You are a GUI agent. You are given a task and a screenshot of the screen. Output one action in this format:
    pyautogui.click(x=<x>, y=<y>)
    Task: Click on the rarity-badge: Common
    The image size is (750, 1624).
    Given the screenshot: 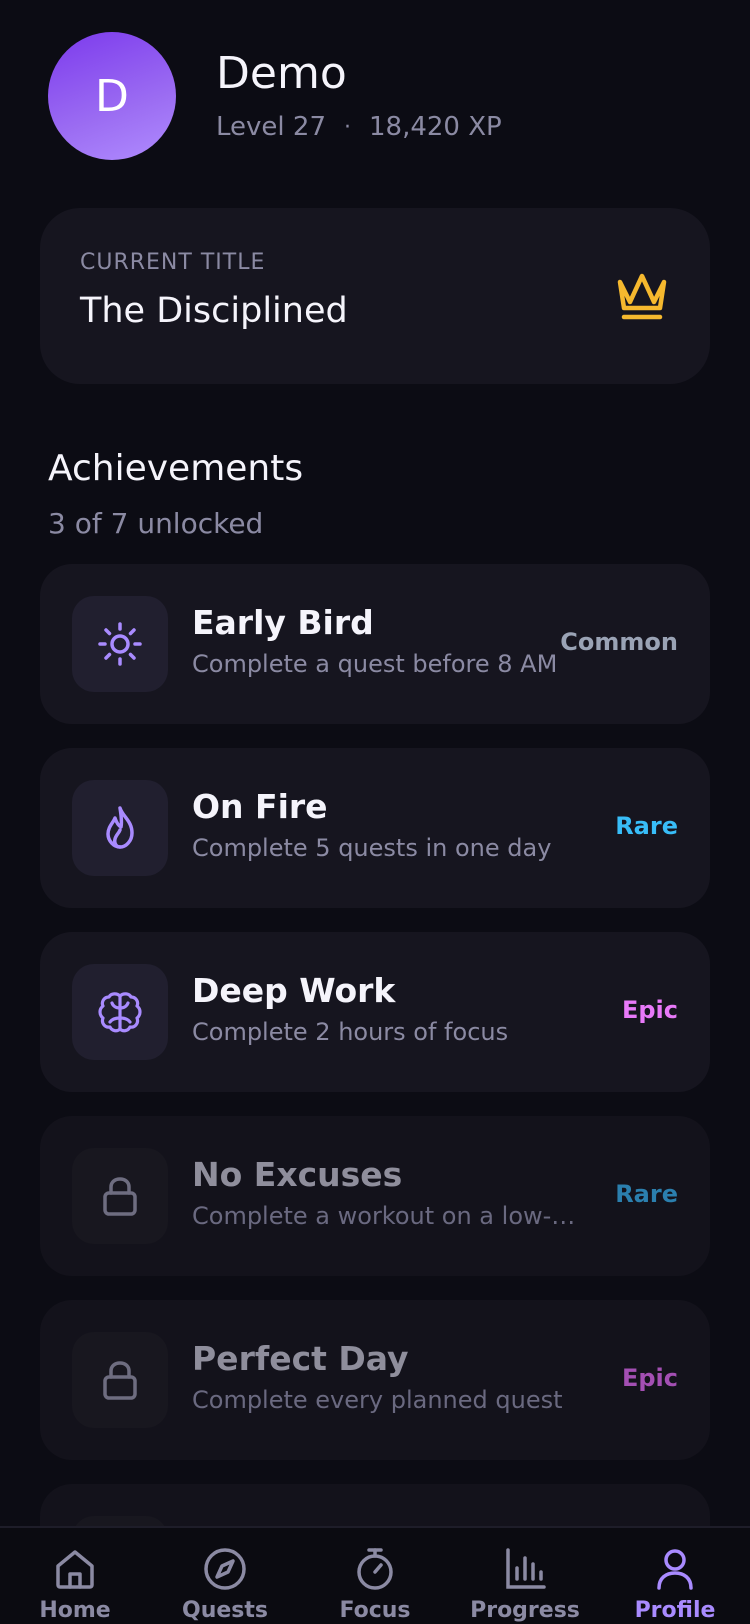 What is the action you would take?
    pyautogui.click(x=619, y=642)
    